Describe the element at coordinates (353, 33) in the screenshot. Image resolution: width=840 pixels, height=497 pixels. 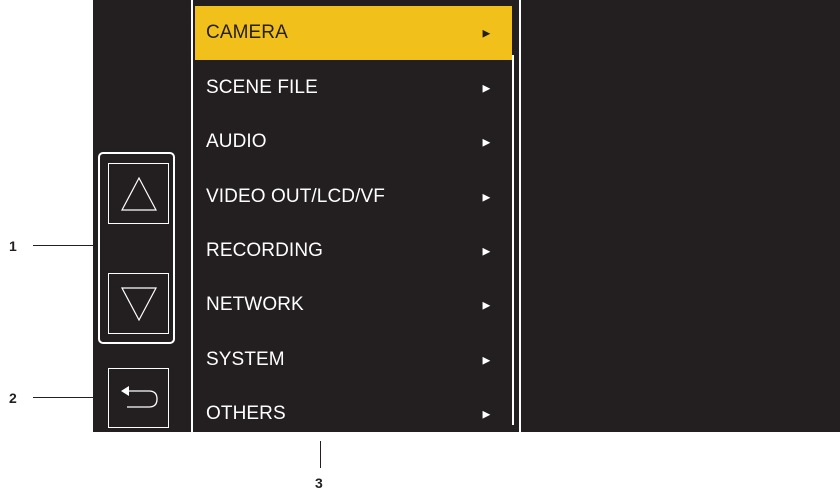
I see `menu-item-camera: CAMERA ►` at that location.